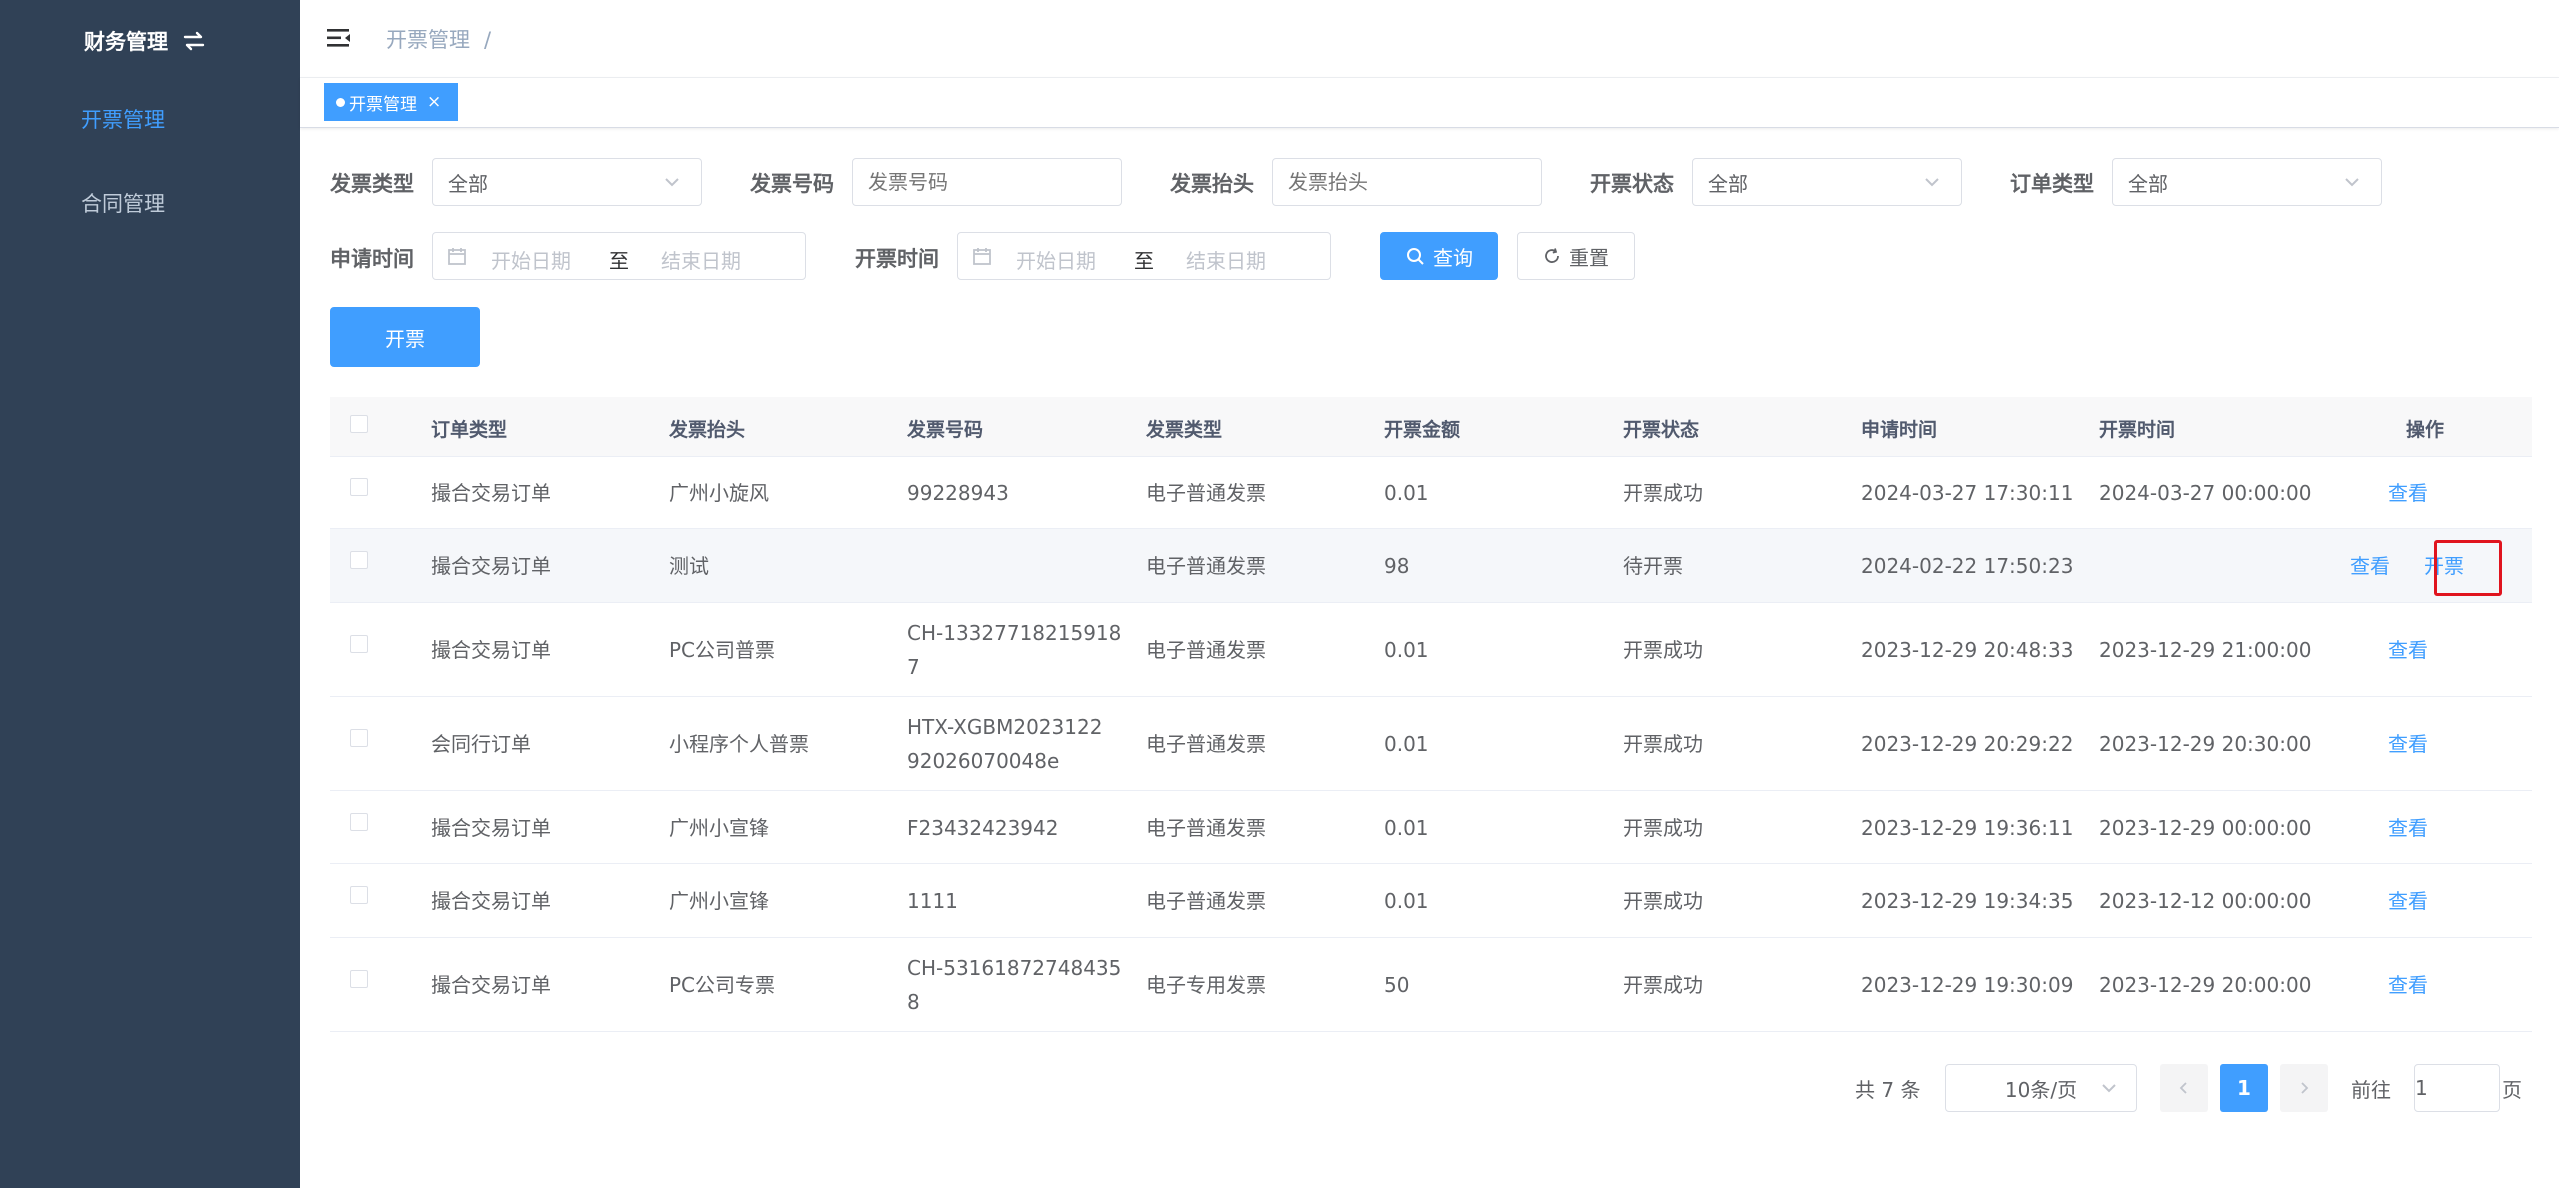  I want to click on issue-time-label: 开票时间, so click(897, 259).